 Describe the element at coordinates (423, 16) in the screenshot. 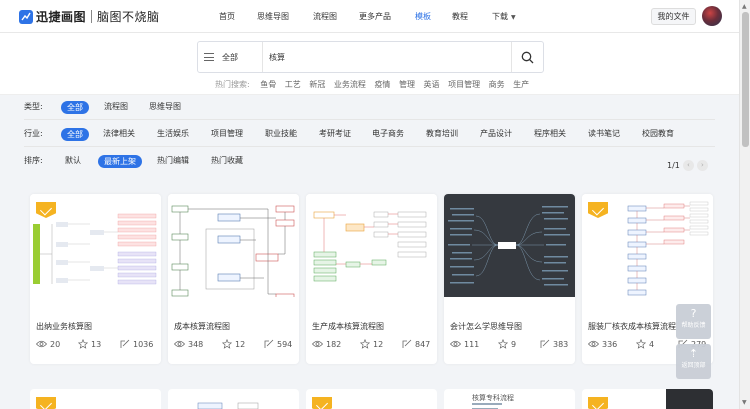

I see `nav-templates: 模板` at that location.